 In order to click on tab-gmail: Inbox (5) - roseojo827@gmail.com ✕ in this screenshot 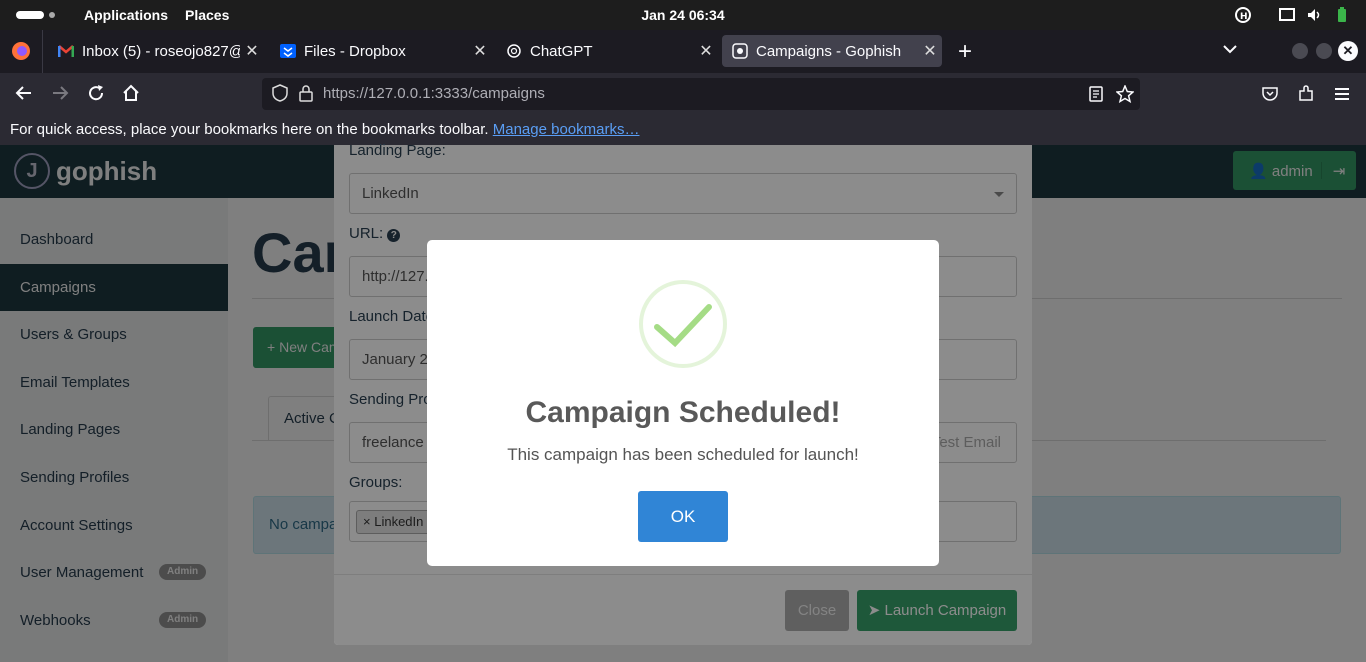, I will do `click(156, 51)`.